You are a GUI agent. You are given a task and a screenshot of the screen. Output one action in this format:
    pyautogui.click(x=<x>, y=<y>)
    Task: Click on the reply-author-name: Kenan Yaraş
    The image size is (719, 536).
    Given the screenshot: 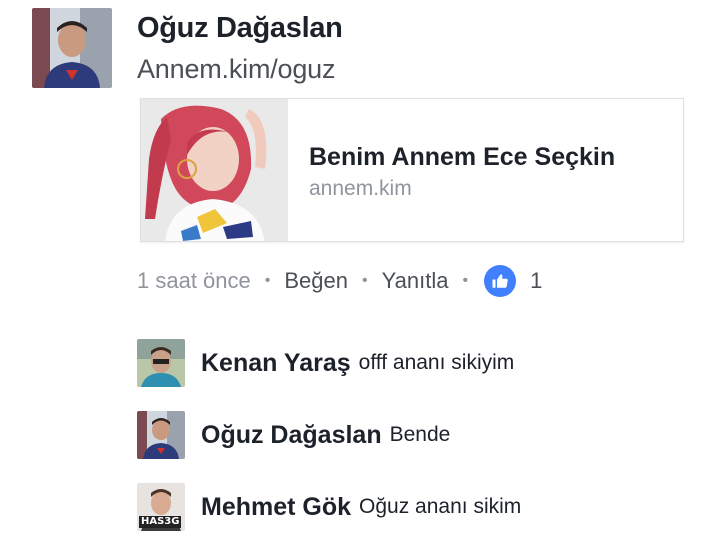 What is the action you would take?
    pyautogui.click(x=276, y=363)
    